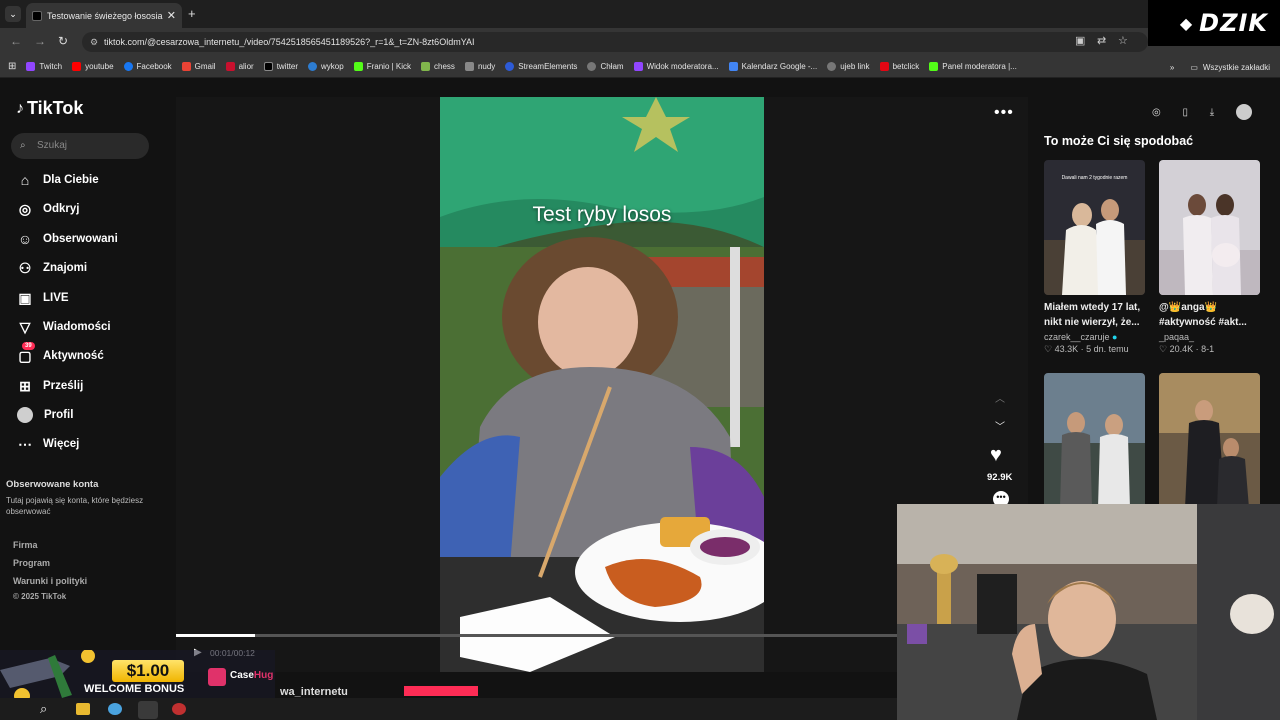 This screenshot has width=1280, height=720. What do you see at coordinates (192, 13) in the screenshot?
I see `new-tab-button: +` at bounding box center [192, 13].